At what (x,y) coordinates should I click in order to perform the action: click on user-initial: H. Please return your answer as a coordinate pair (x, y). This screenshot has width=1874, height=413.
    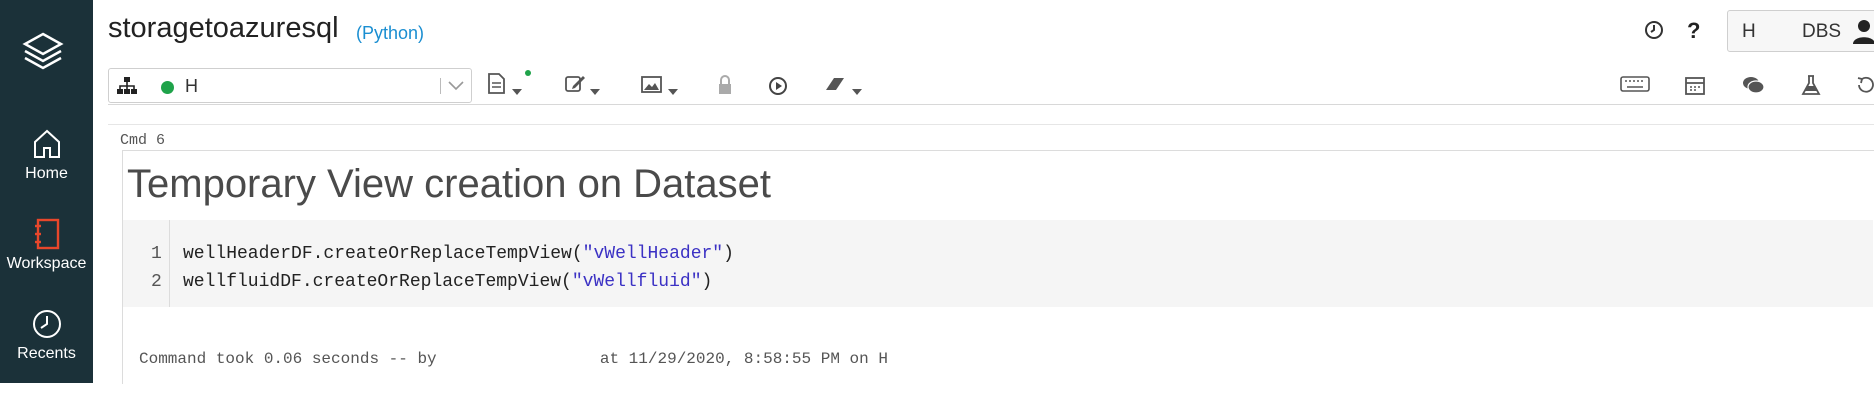
    Looking at the image, I should click on (1749, 31).